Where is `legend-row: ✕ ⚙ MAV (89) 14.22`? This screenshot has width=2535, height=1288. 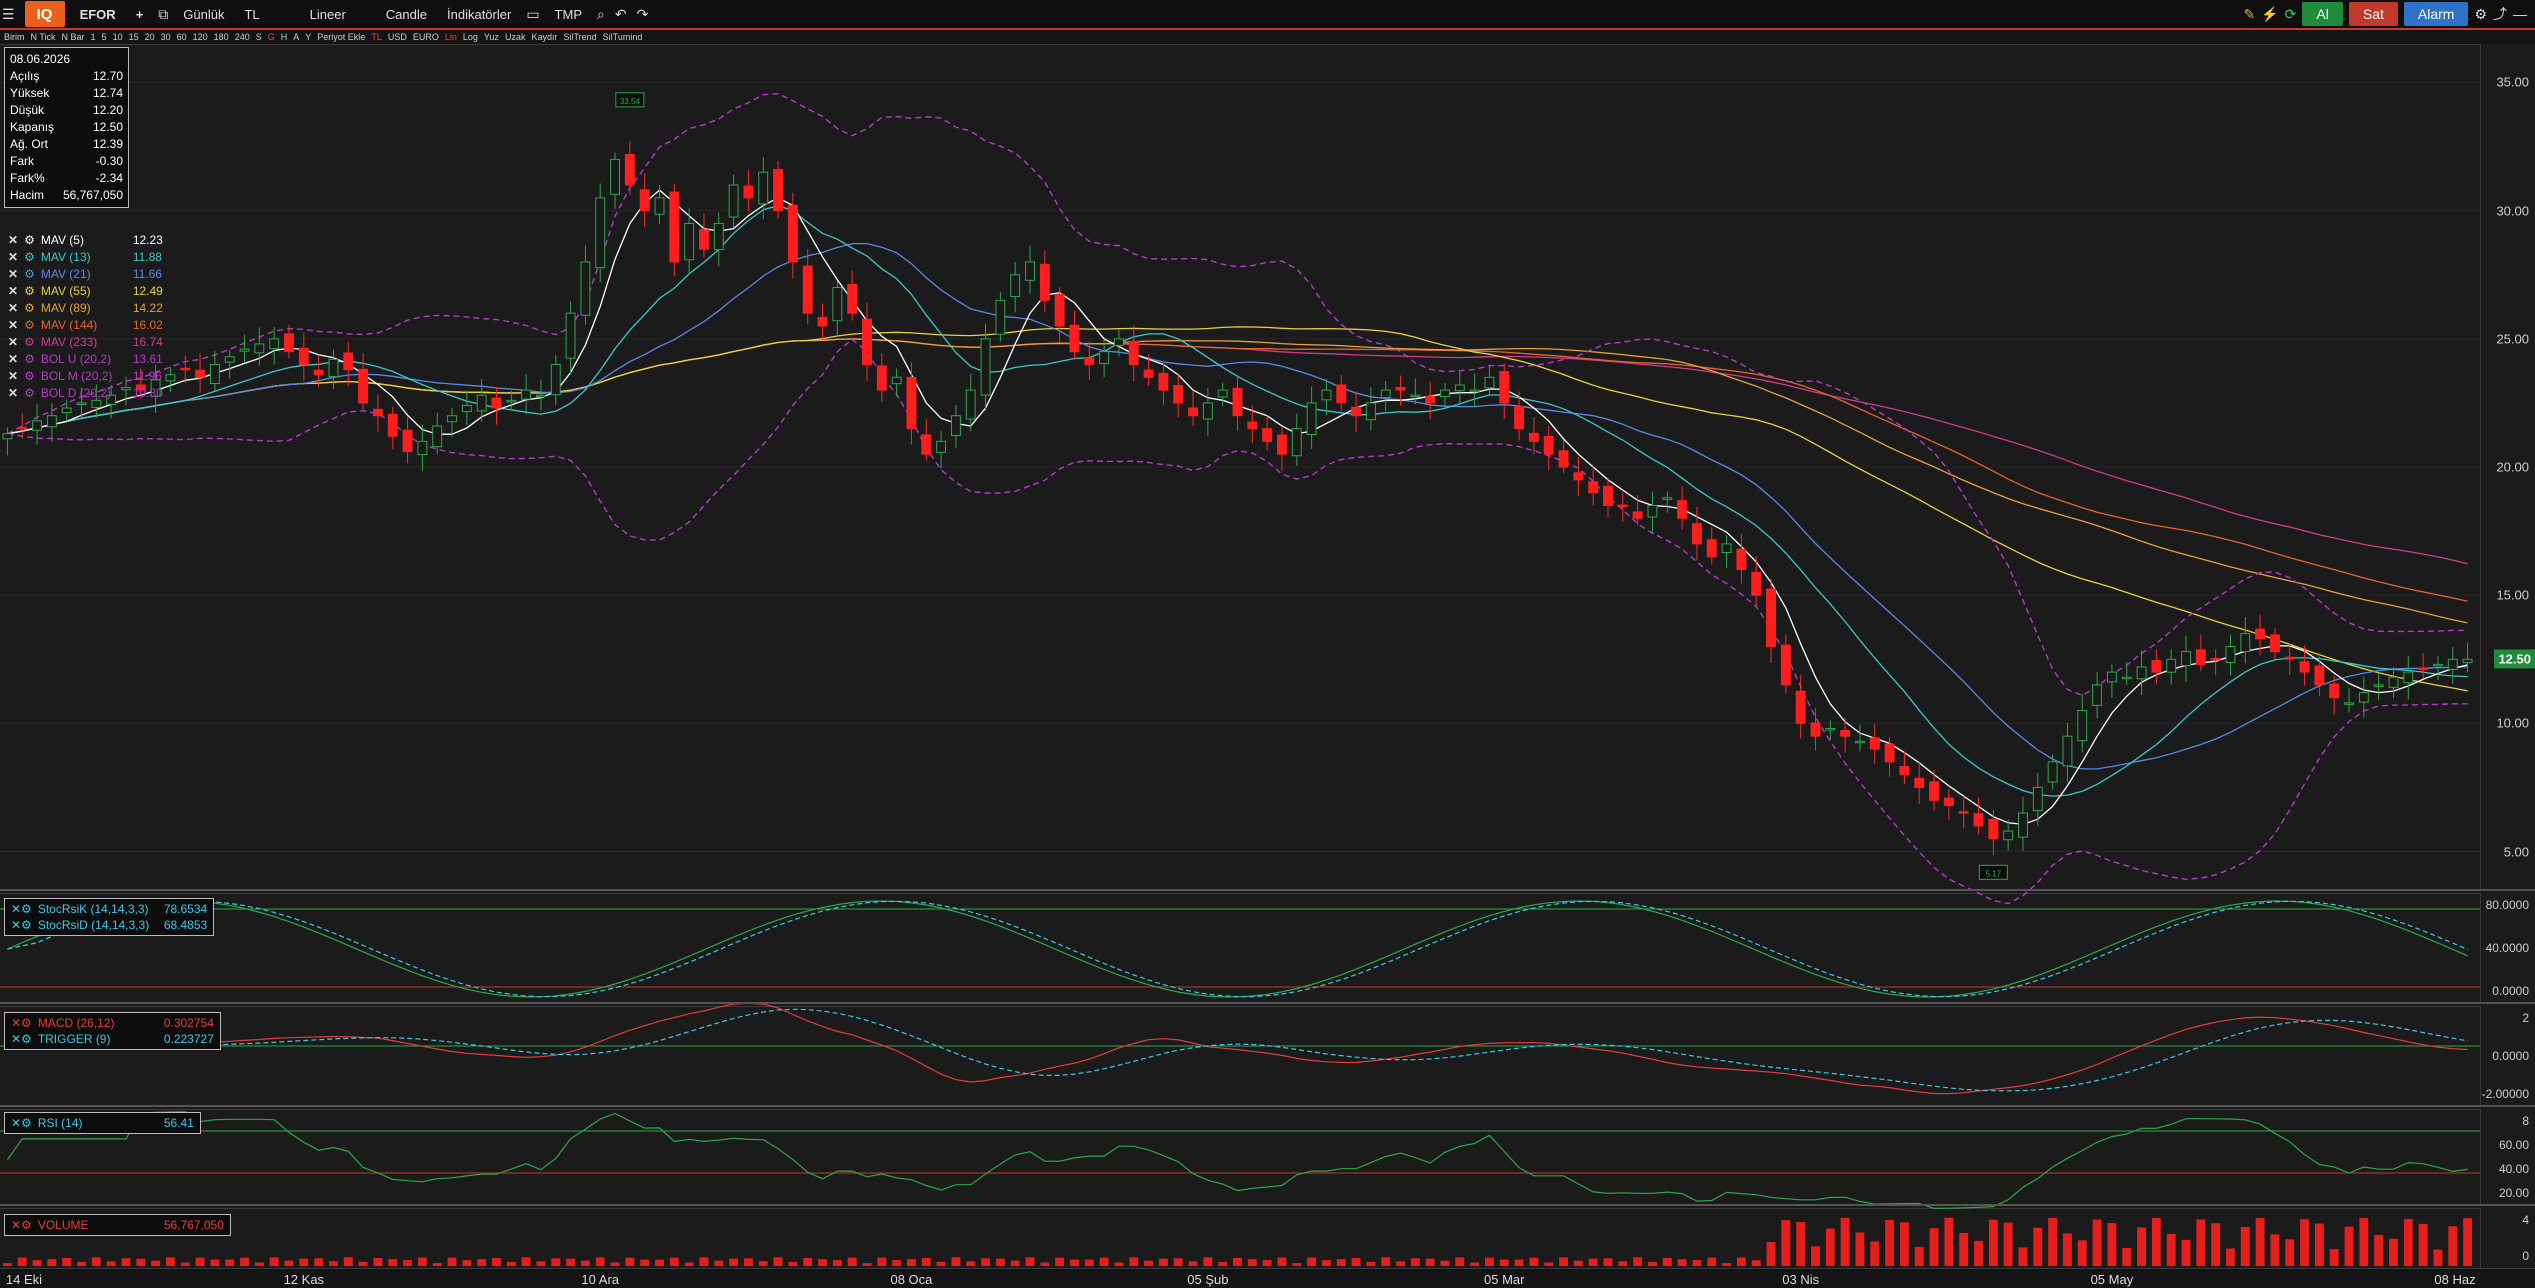
legend-row: ✕ ⚙ MAV (89) 14.22 is located at coordinates (85, 308).